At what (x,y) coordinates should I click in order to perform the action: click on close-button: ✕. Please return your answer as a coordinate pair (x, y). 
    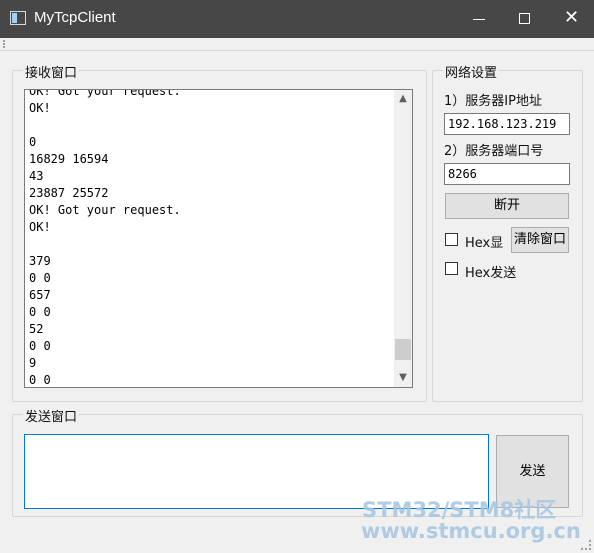
    Looking at the image, I should click on (571, 19).